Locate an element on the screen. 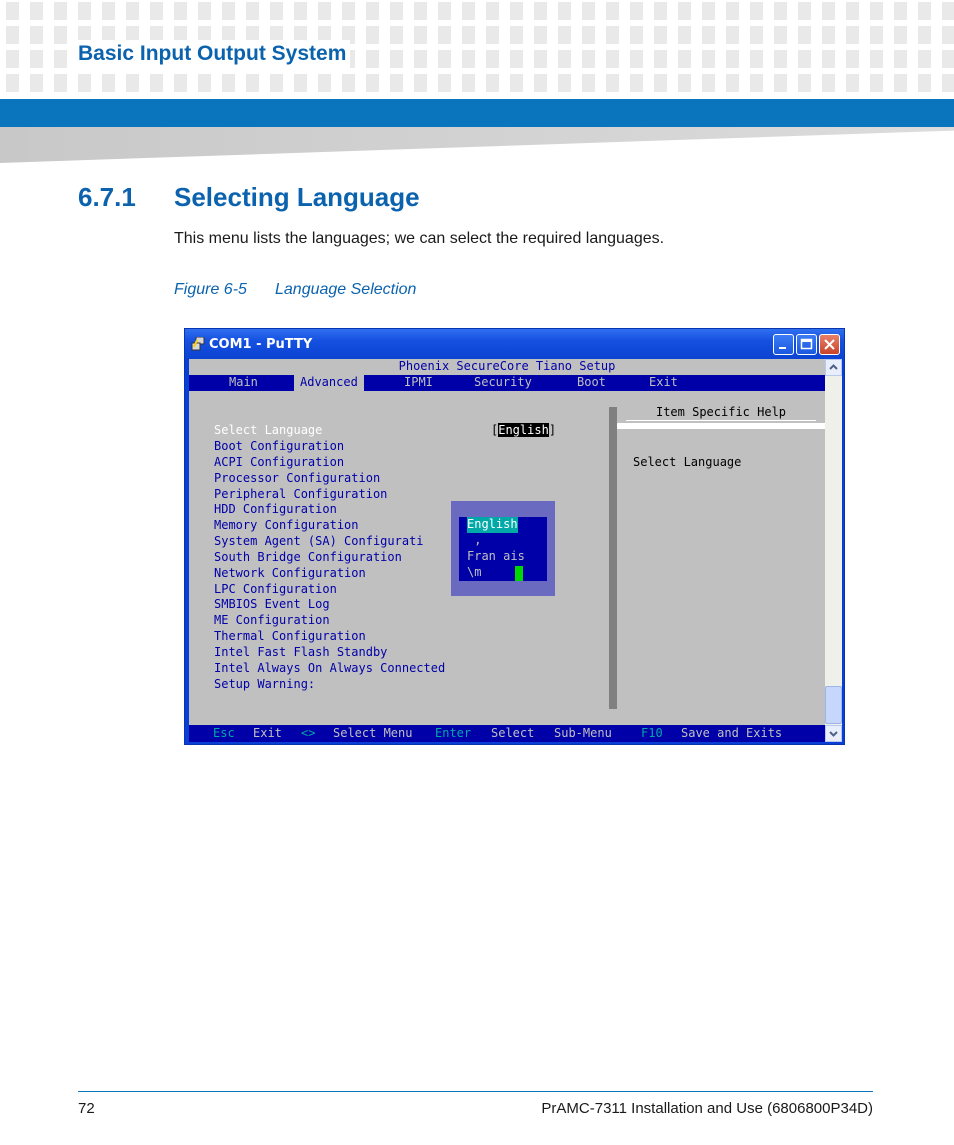 Image resolution: width=954 pixels, height=1145 pixels. chevron-up-icon is located at coordinates (833, 367).